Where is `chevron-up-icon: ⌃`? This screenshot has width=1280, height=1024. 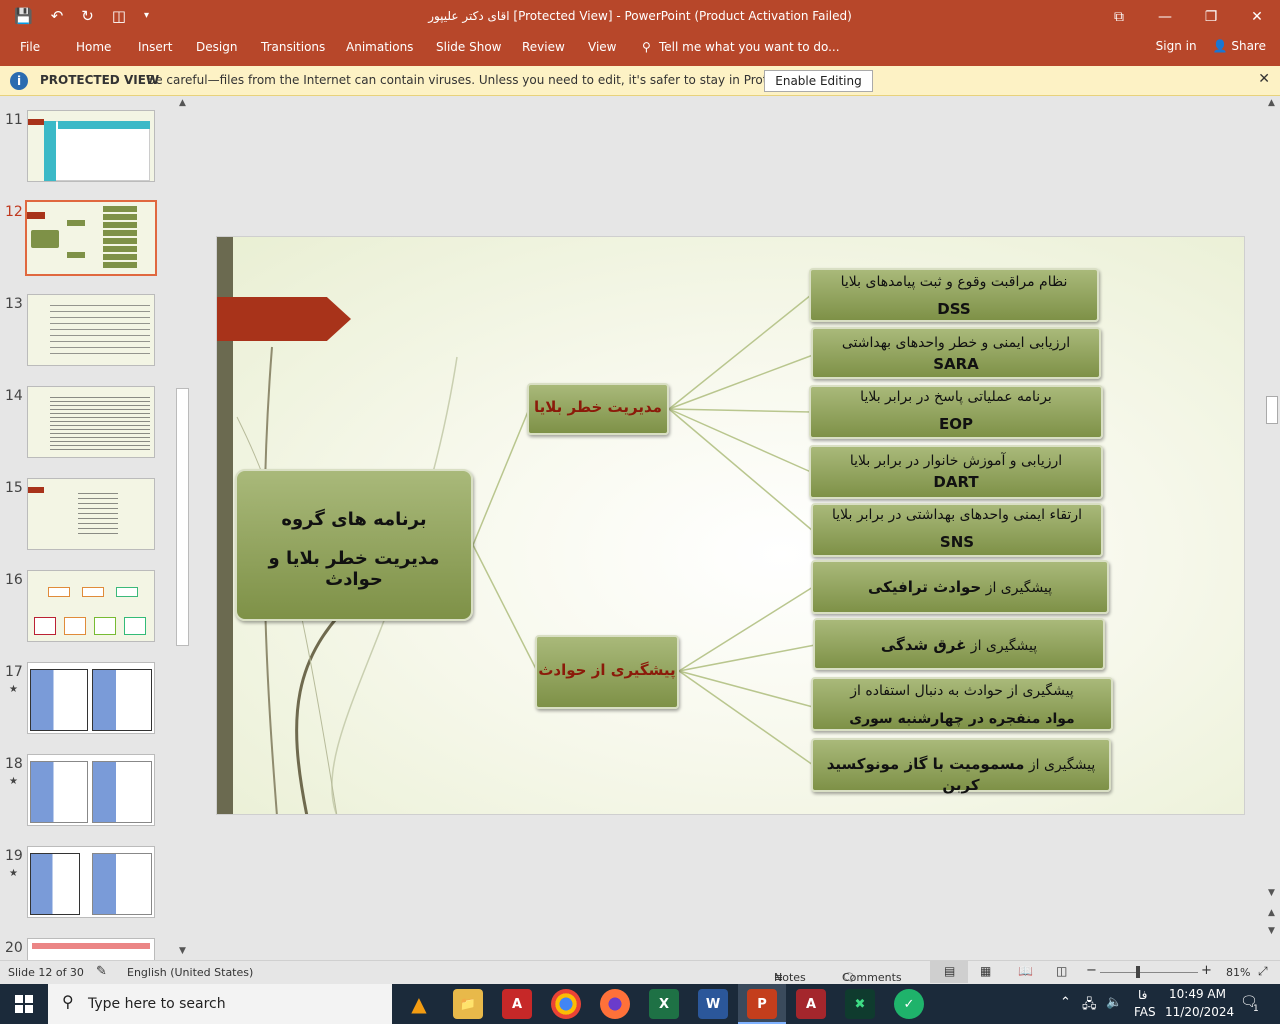
chevron-up-icon: ⌃ is located at coordinates (1065, 1002).